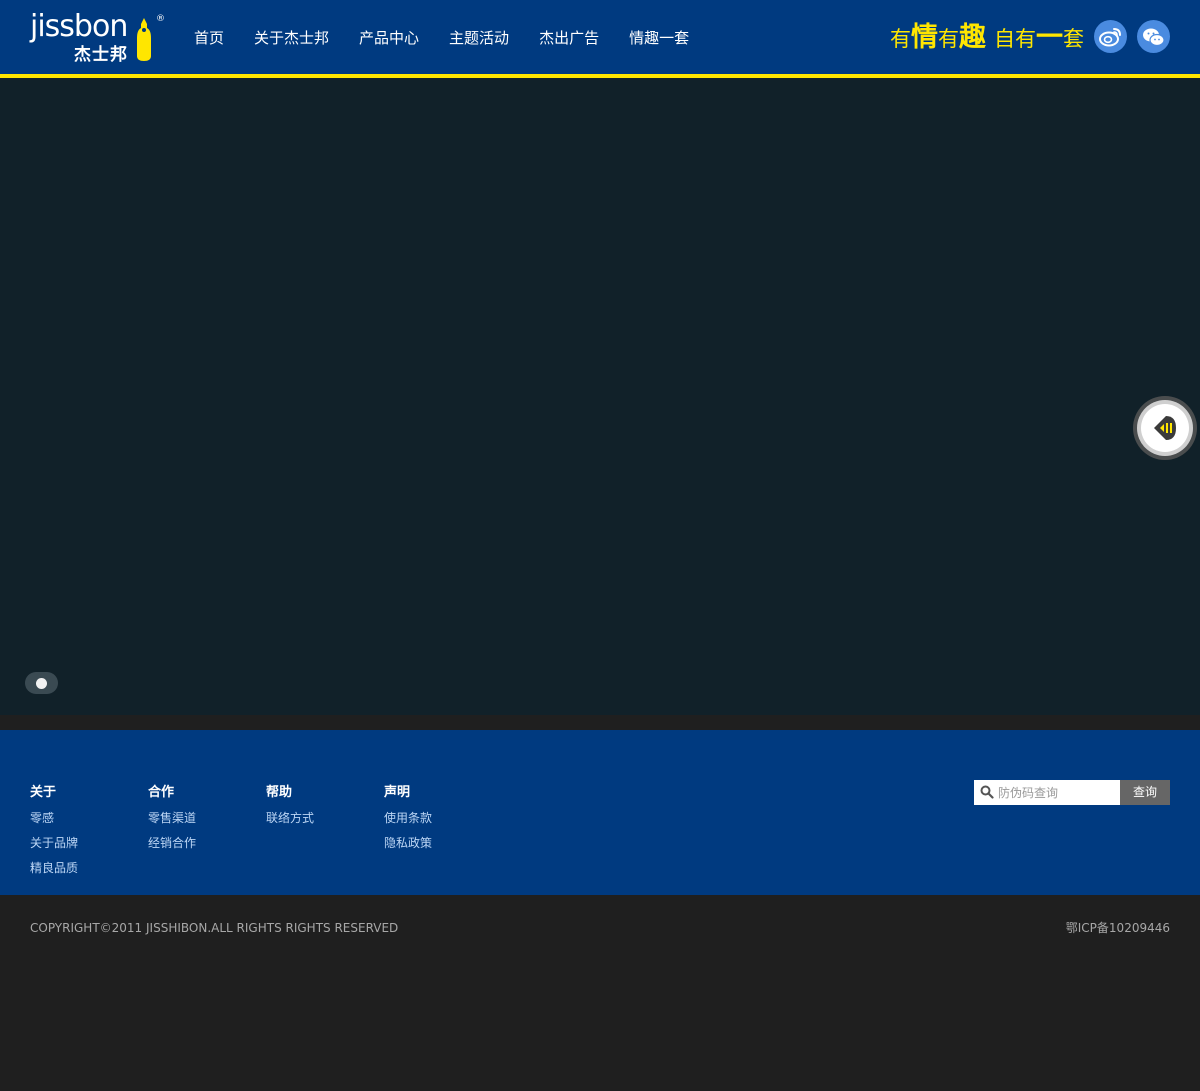 Image resolution: width=1200 pixels, height=1091 pixels. What do you see at coordinates (1049, 37) in the screenshot?
I see `slogan-part: 一` at bounding box center [1049, 37].